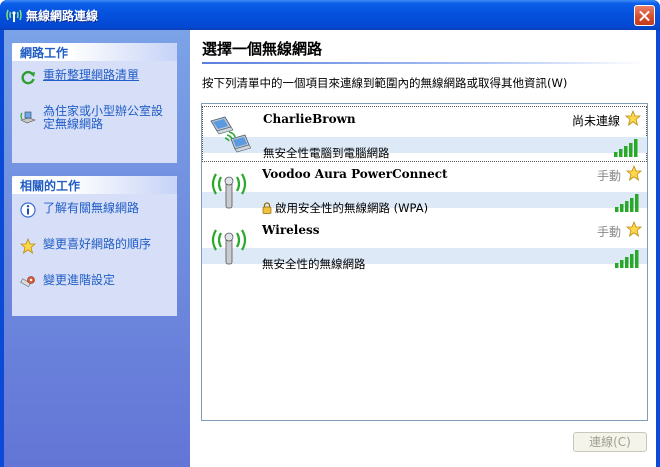 This screenshot has height=467, width=660. What do you see at coordinates (97, 244) in the screenshot?
I see `change-preferred-order-label: 變更喜好網路的順序` at bounding box center [97, 244].